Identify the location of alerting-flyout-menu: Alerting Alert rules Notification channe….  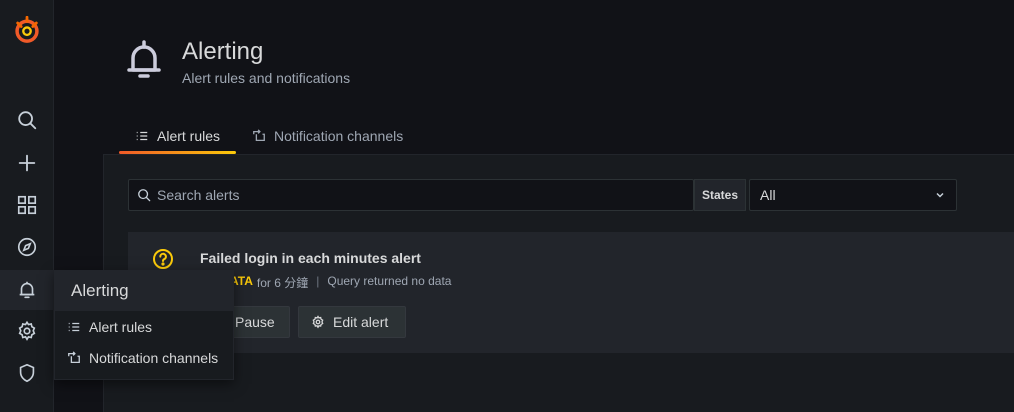
(144, 325).